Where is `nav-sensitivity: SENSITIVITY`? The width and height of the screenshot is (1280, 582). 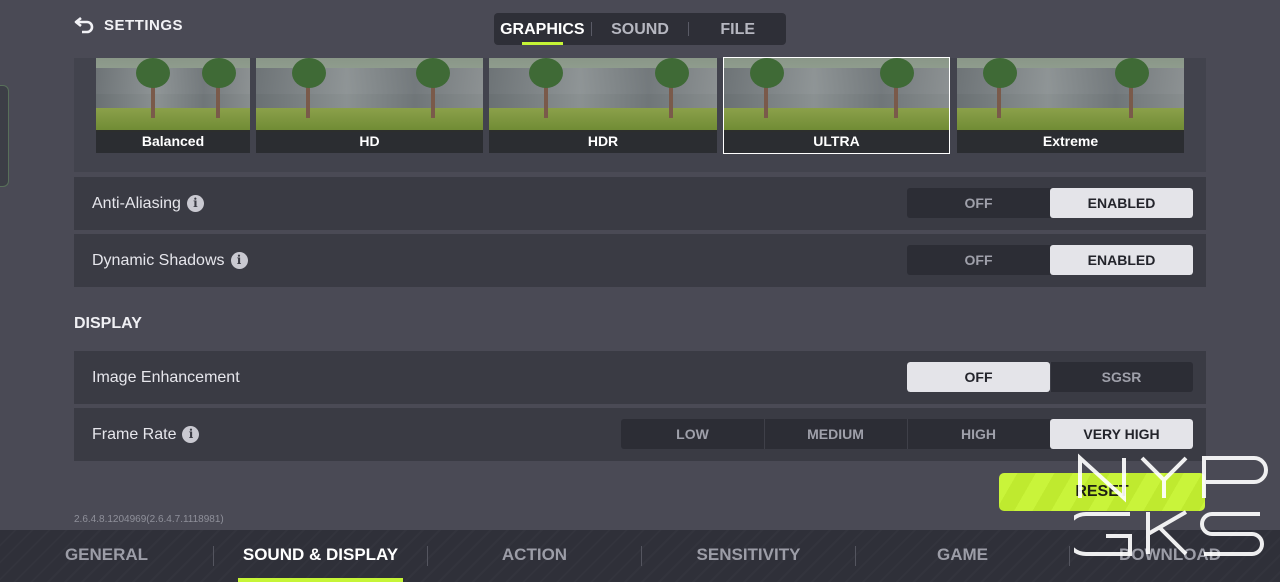
nav-sensitivity: SENSITIVITY is located at coordinates (748, 556).